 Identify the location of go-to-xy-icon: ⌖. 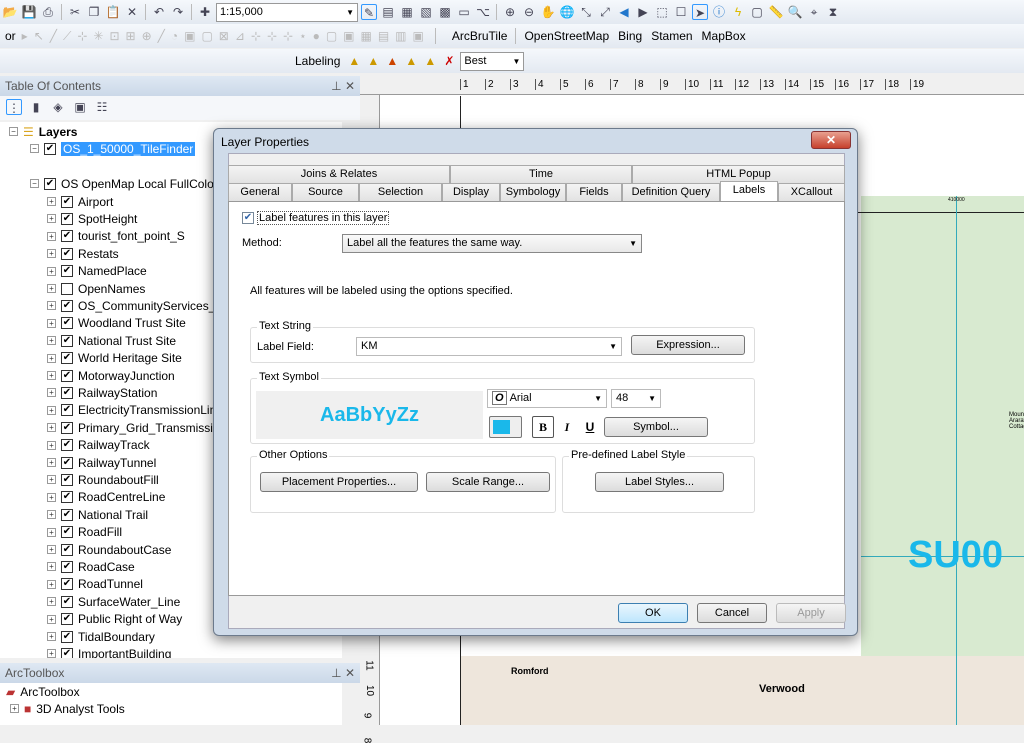
(814, 12).